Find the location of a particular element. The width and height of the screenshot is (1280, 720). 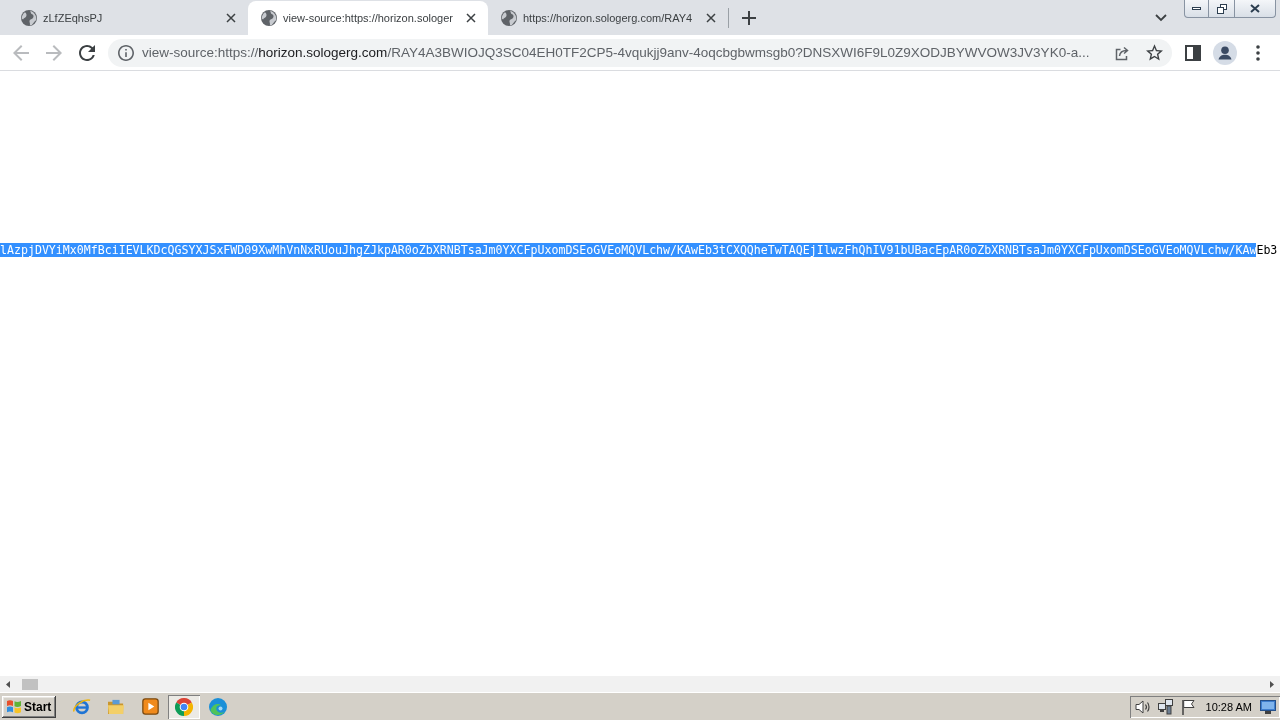

close-button is located at coordinates (1255, 9).